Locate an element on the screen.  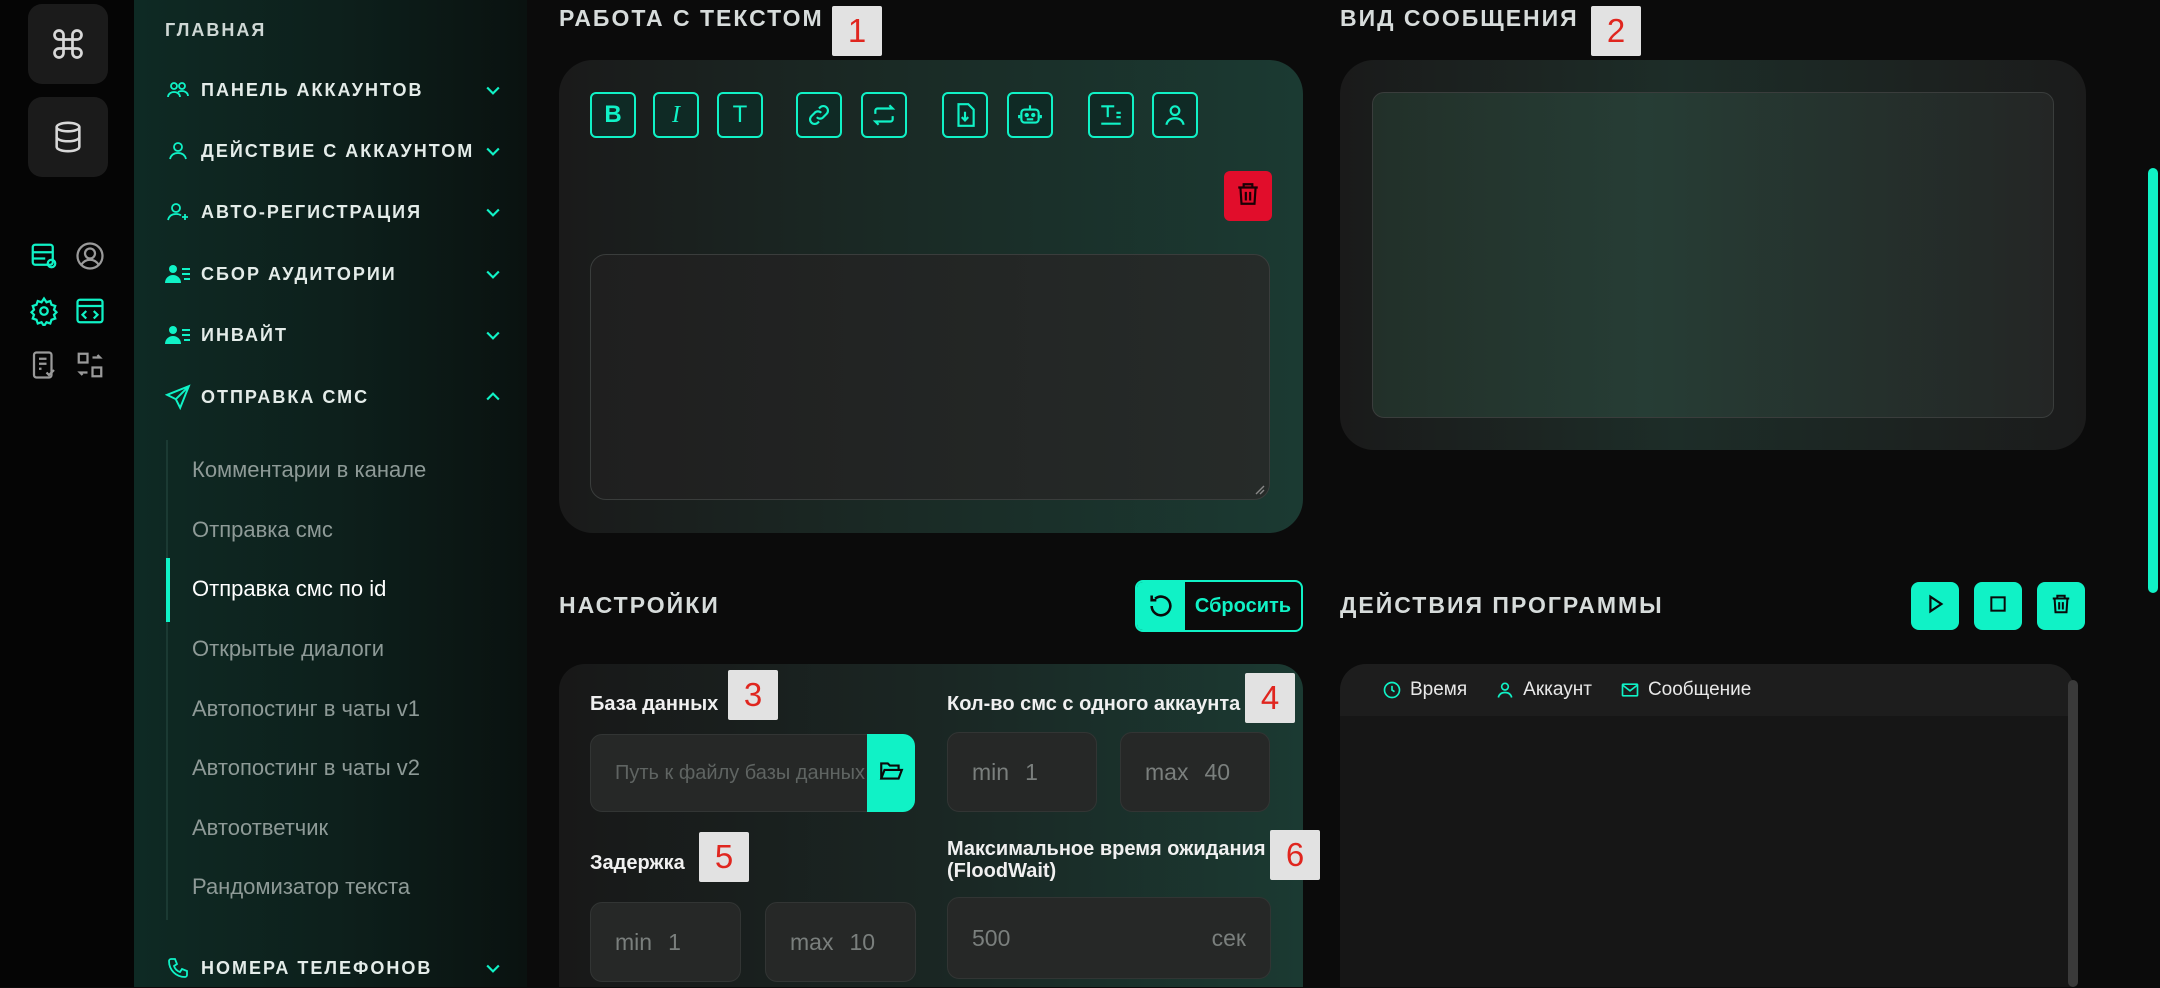
database-path-input: Путь к файлу базы данных is located at coordinates (730, 773).